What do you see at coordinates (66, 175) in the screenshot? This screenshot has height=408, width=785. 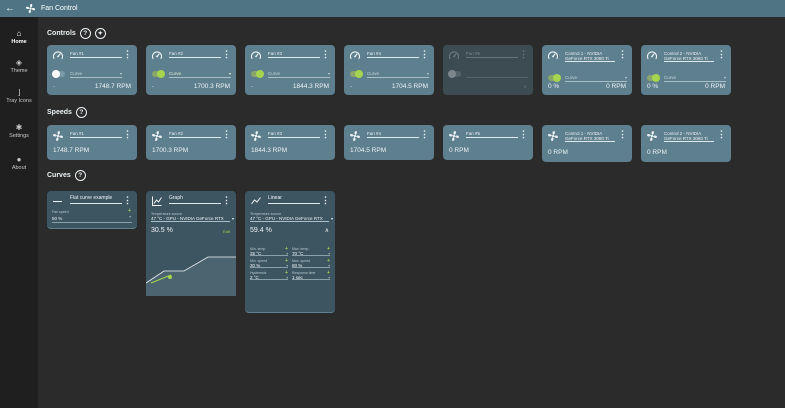 I see `curves-section-header: Curves ?` at bounding box center [66, 175].